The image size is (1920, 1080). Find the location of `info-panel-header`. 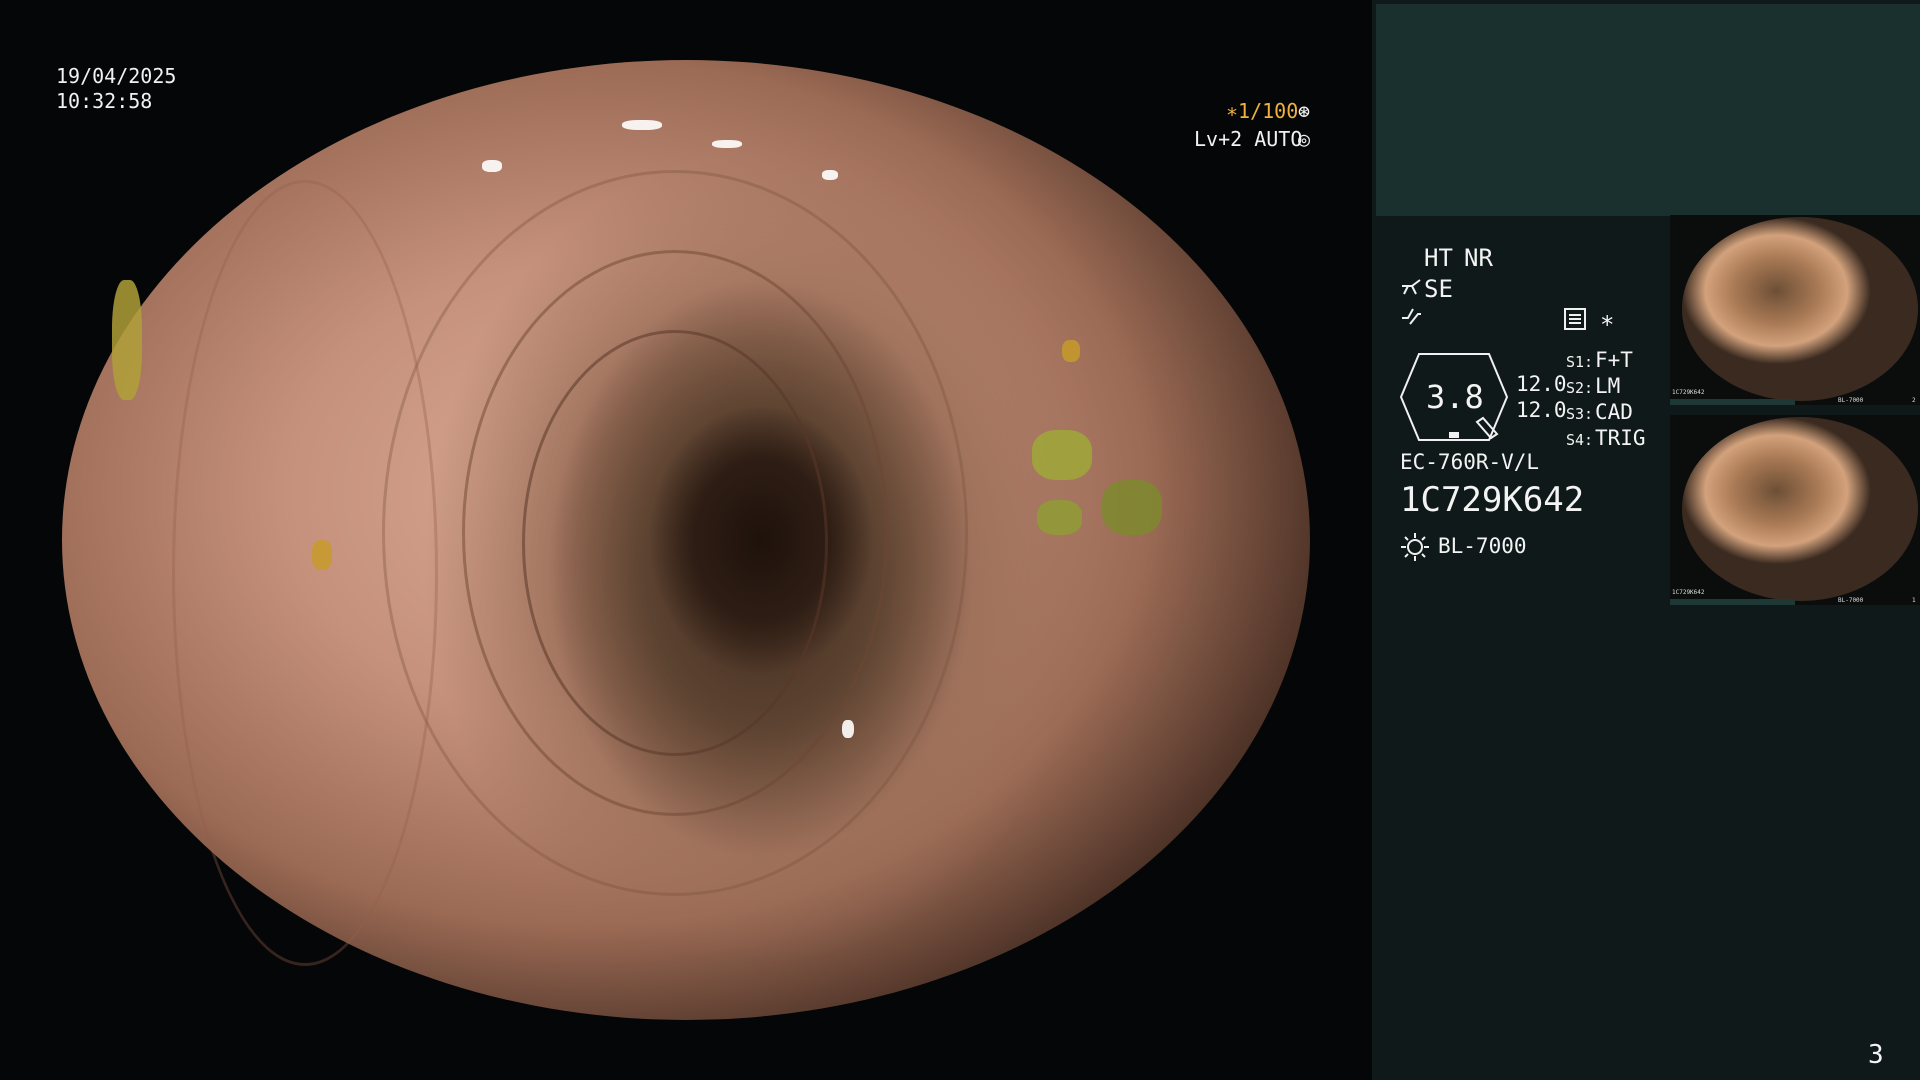

info-panel-header is located at coordinates (1648, 110).